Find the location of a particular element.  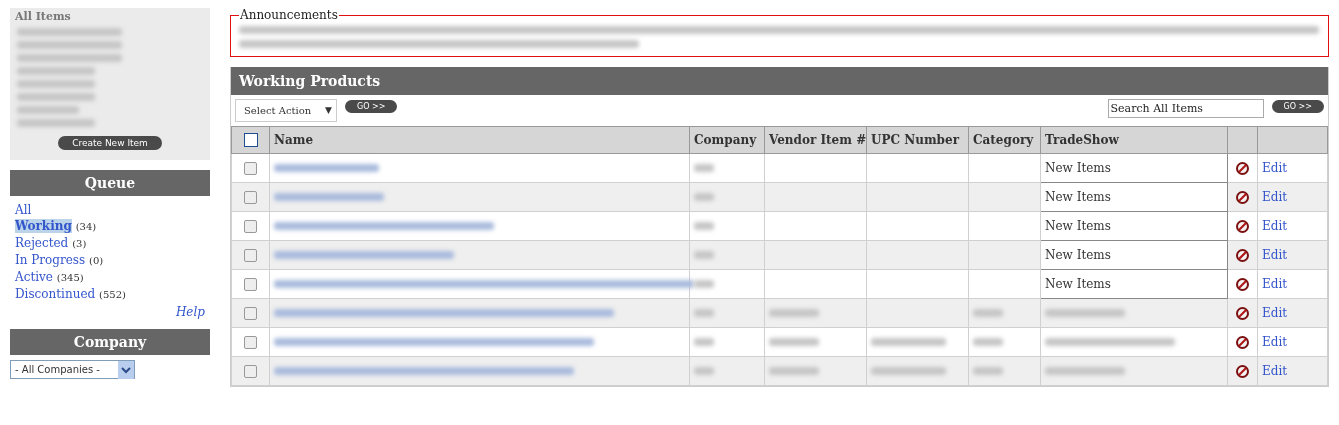

queue-link: In Progress is located at coordinates (50, 260).